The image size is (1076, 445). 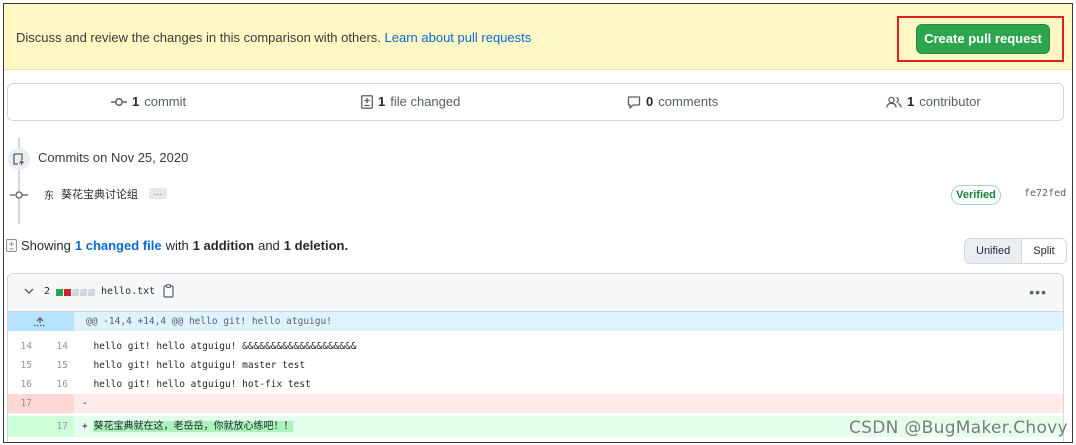 What do you see at coordinates (118, 245) in the screenshot?
I see `changed-files-link: 1 changed file` at bounding box center [118, 245].